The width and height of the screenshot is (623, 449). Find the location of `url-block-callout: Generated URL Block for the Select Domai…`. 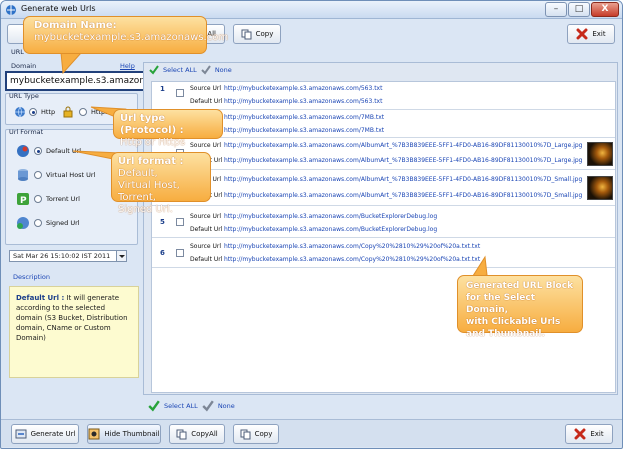

url-block-callout: Generated URL Block for the Select Domai… is located at coordinates (520, 307).